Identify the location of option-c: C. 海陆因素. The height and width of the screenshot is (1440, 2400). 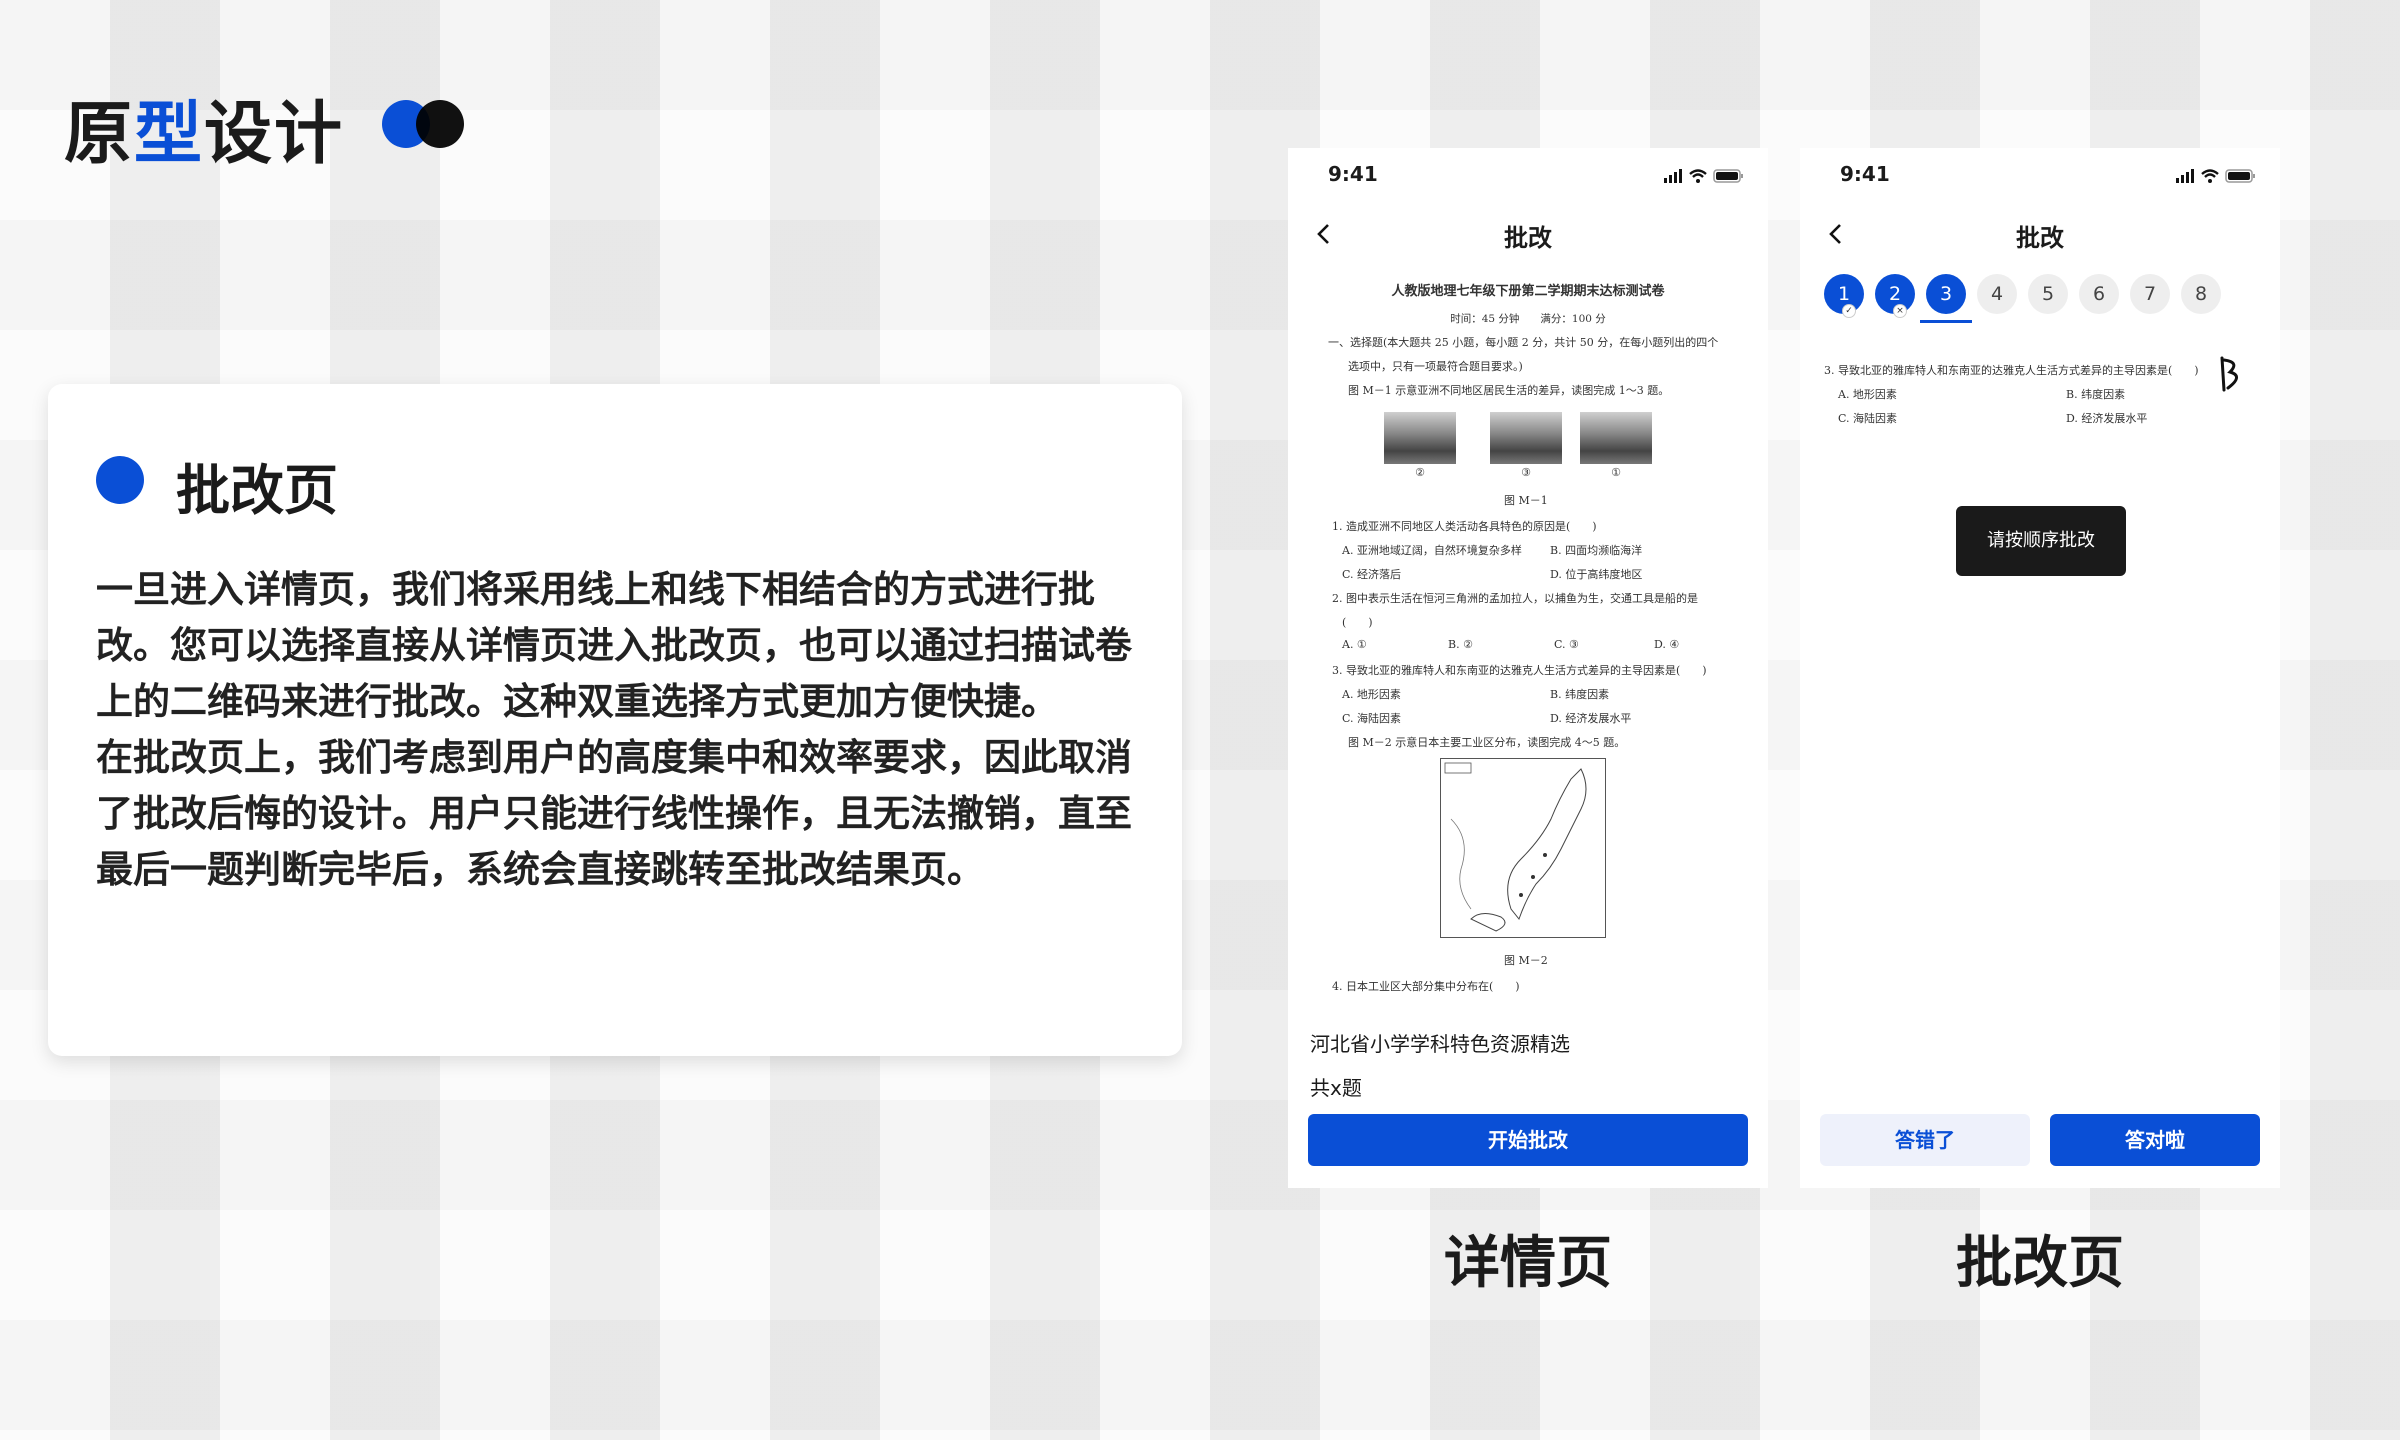
(1868, 418).